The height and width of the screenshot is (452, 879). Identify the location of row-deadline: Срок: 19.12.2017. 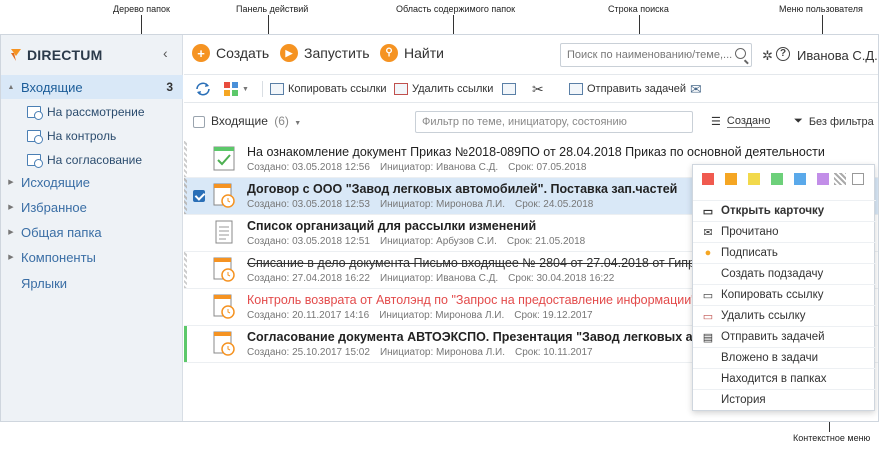
(553, 315).